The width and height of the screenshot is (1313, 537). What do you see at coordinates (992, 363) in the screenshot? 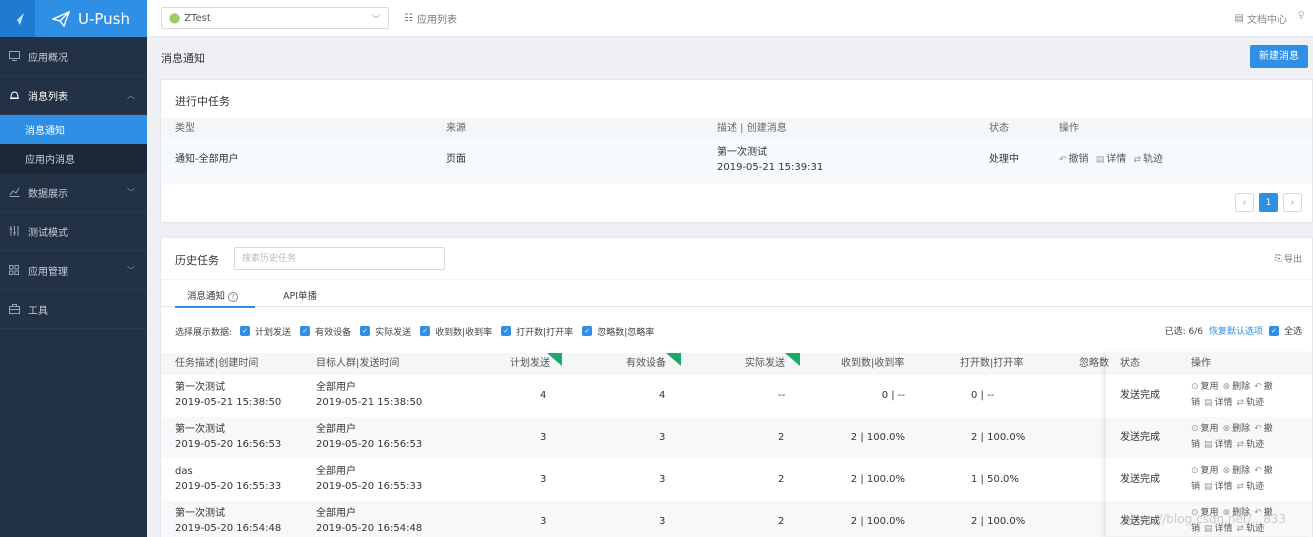
I see `col-open: 打开数|打开率` at bounding box center [992, 363].